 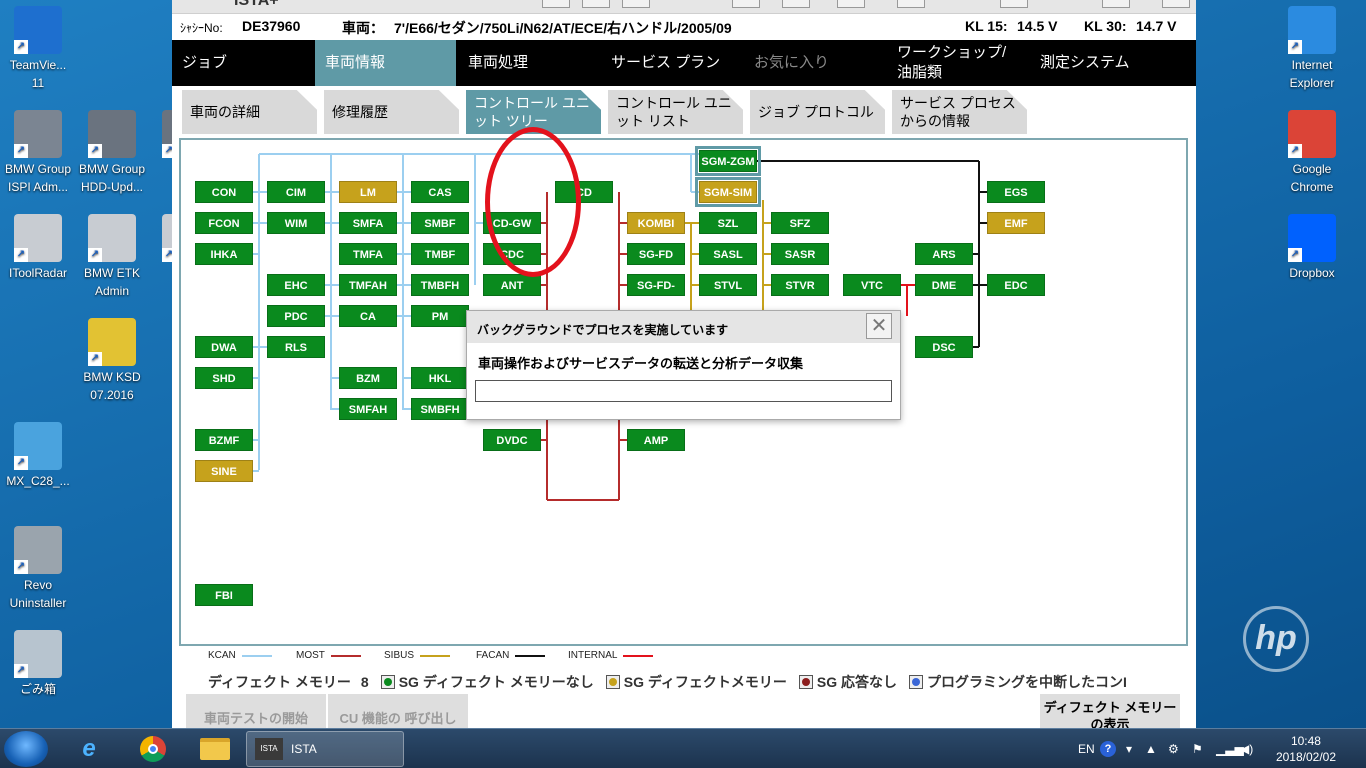 I want to click on ecu-bzm: BZM, so click(x=368, y=378).